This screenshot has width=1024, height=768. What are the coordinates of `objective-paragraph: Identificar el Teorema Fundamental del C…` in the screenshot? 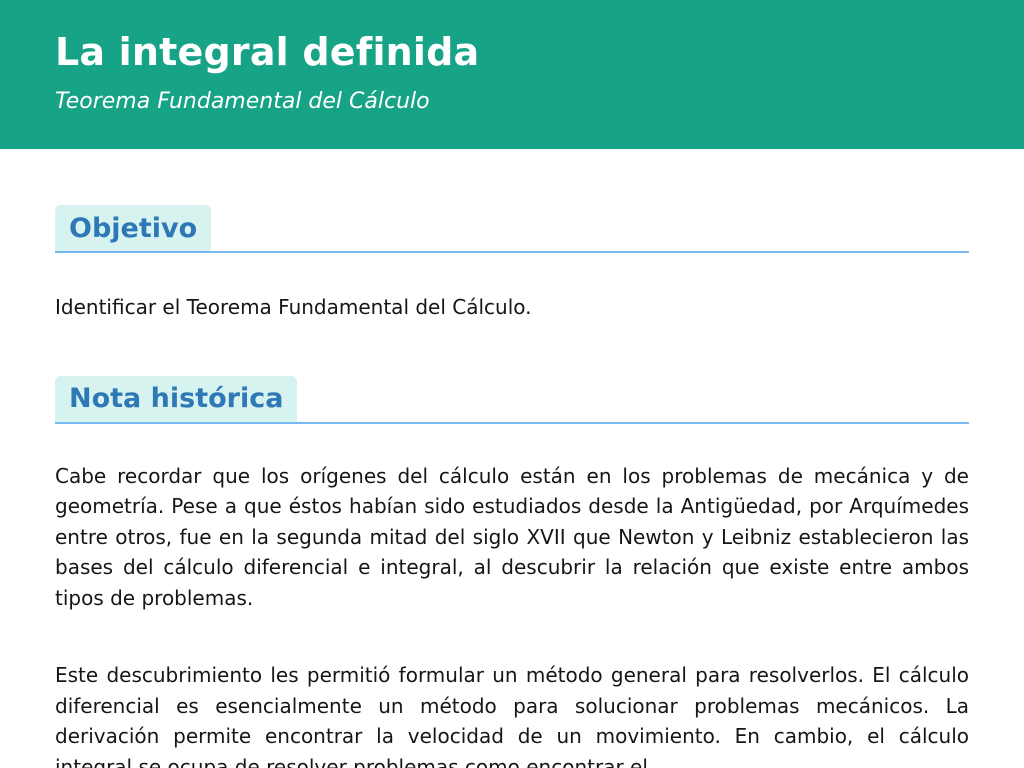 It's located at (293, 307).